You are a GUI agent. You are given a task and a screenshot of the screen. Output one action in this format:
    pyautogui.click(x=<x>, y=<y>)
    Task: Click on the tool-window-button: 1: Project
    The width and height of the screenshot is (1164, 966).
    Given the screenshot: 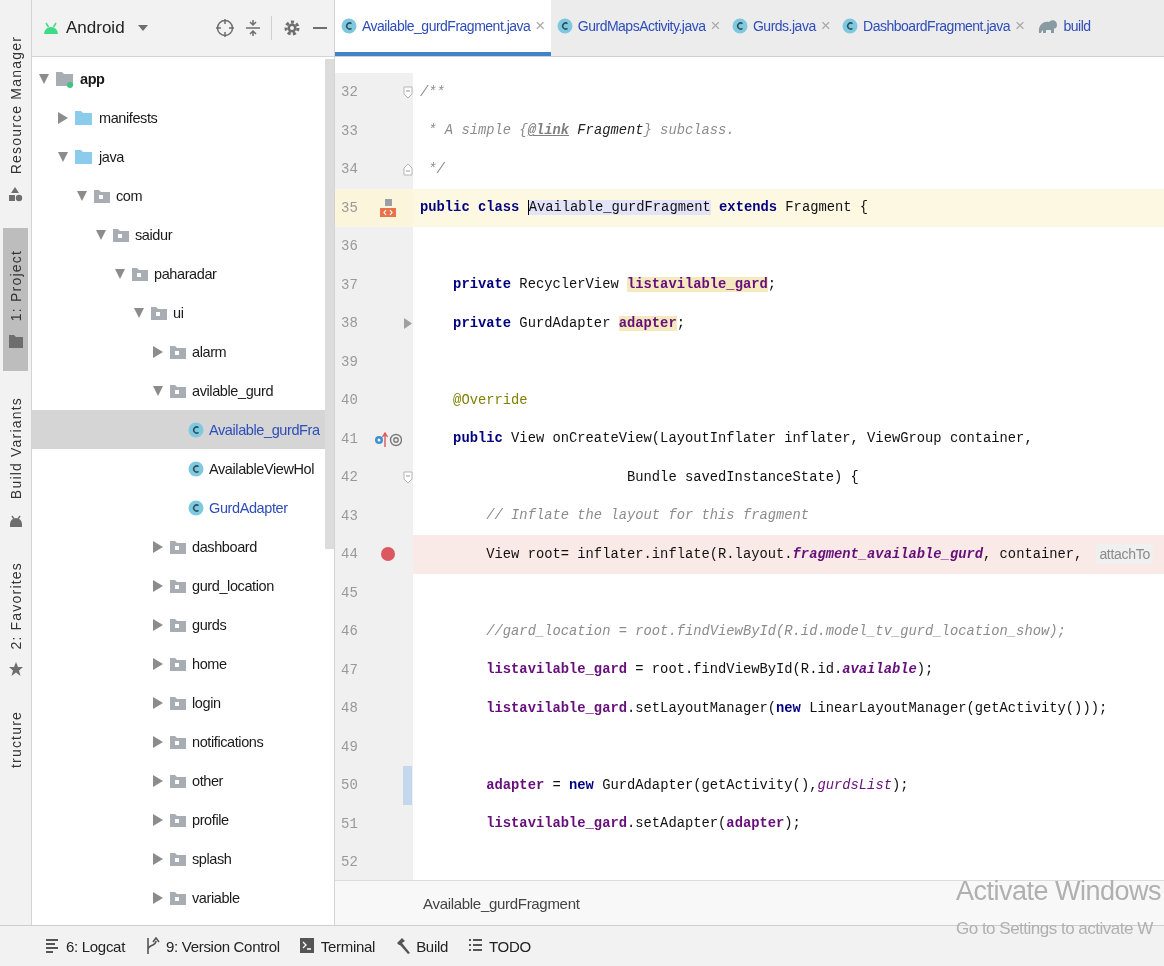 What is the action you would take?
    pyautogui.click(x=15, y=300)
    